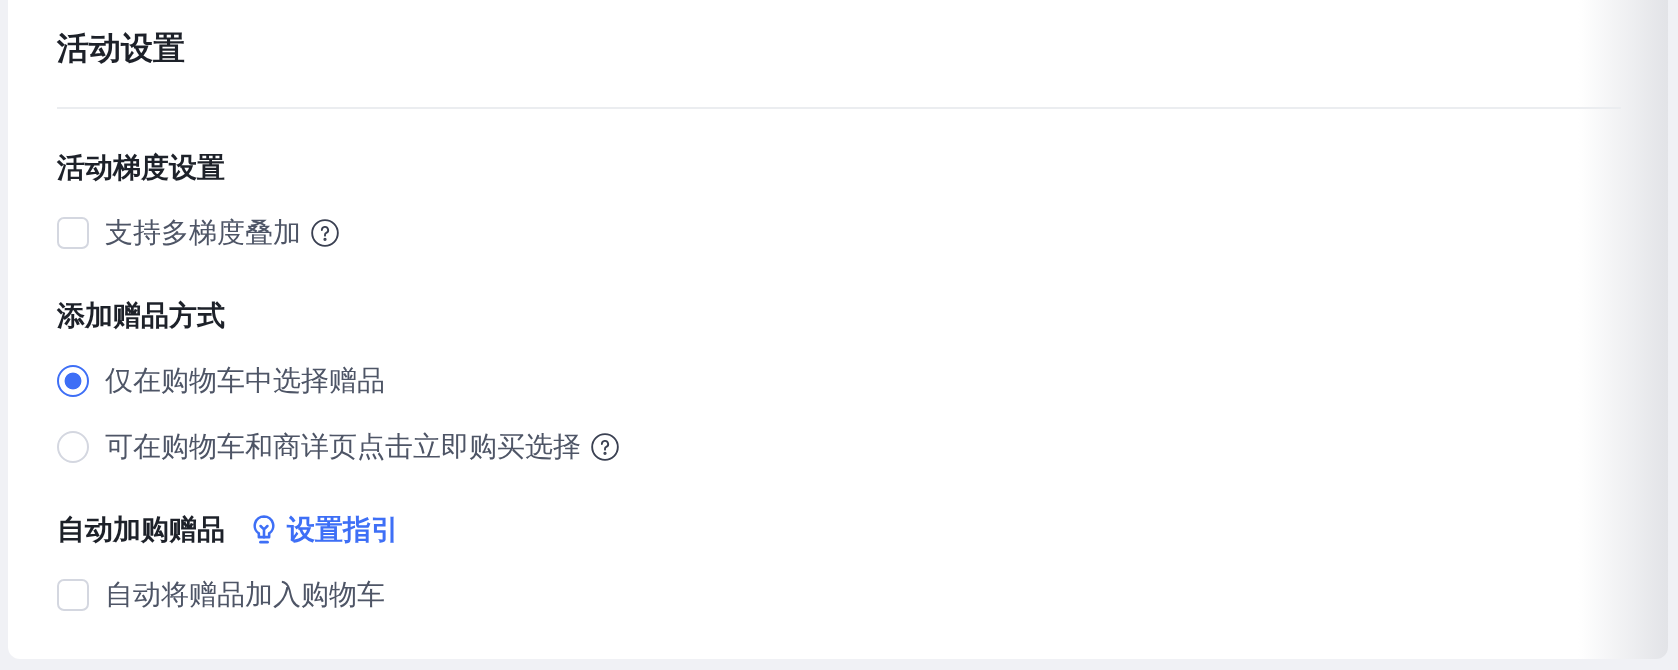  Describe the element at coordinates (264, 530) in the screenshot. I see `lightbulb-icon` at that location.